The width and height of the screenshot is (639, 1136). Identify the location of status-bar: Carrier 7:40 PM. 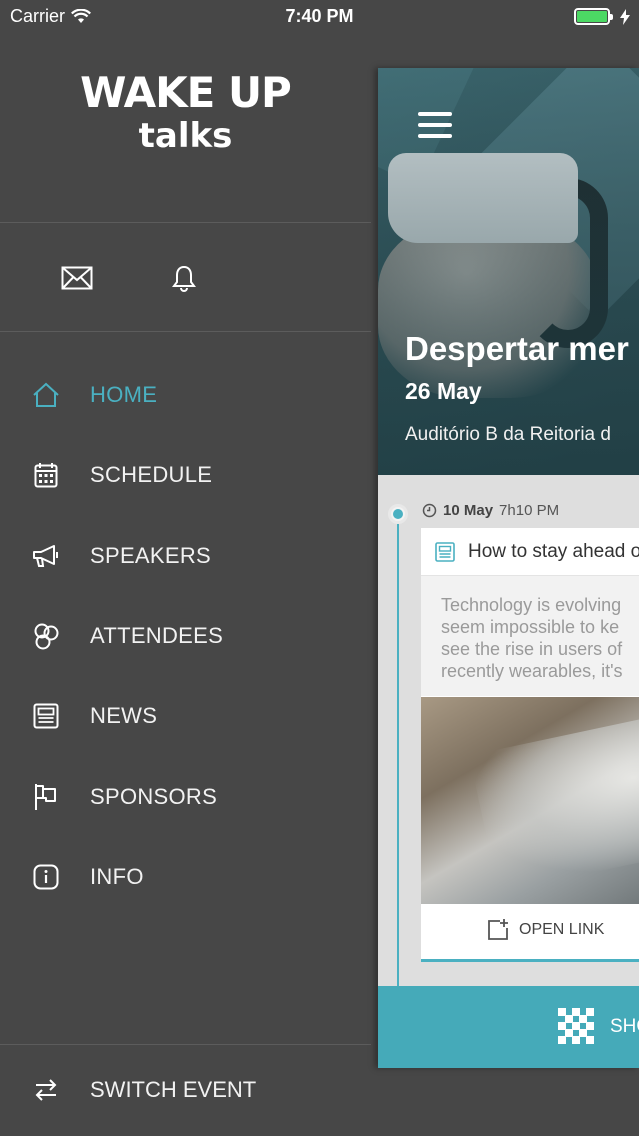
(319, 17).